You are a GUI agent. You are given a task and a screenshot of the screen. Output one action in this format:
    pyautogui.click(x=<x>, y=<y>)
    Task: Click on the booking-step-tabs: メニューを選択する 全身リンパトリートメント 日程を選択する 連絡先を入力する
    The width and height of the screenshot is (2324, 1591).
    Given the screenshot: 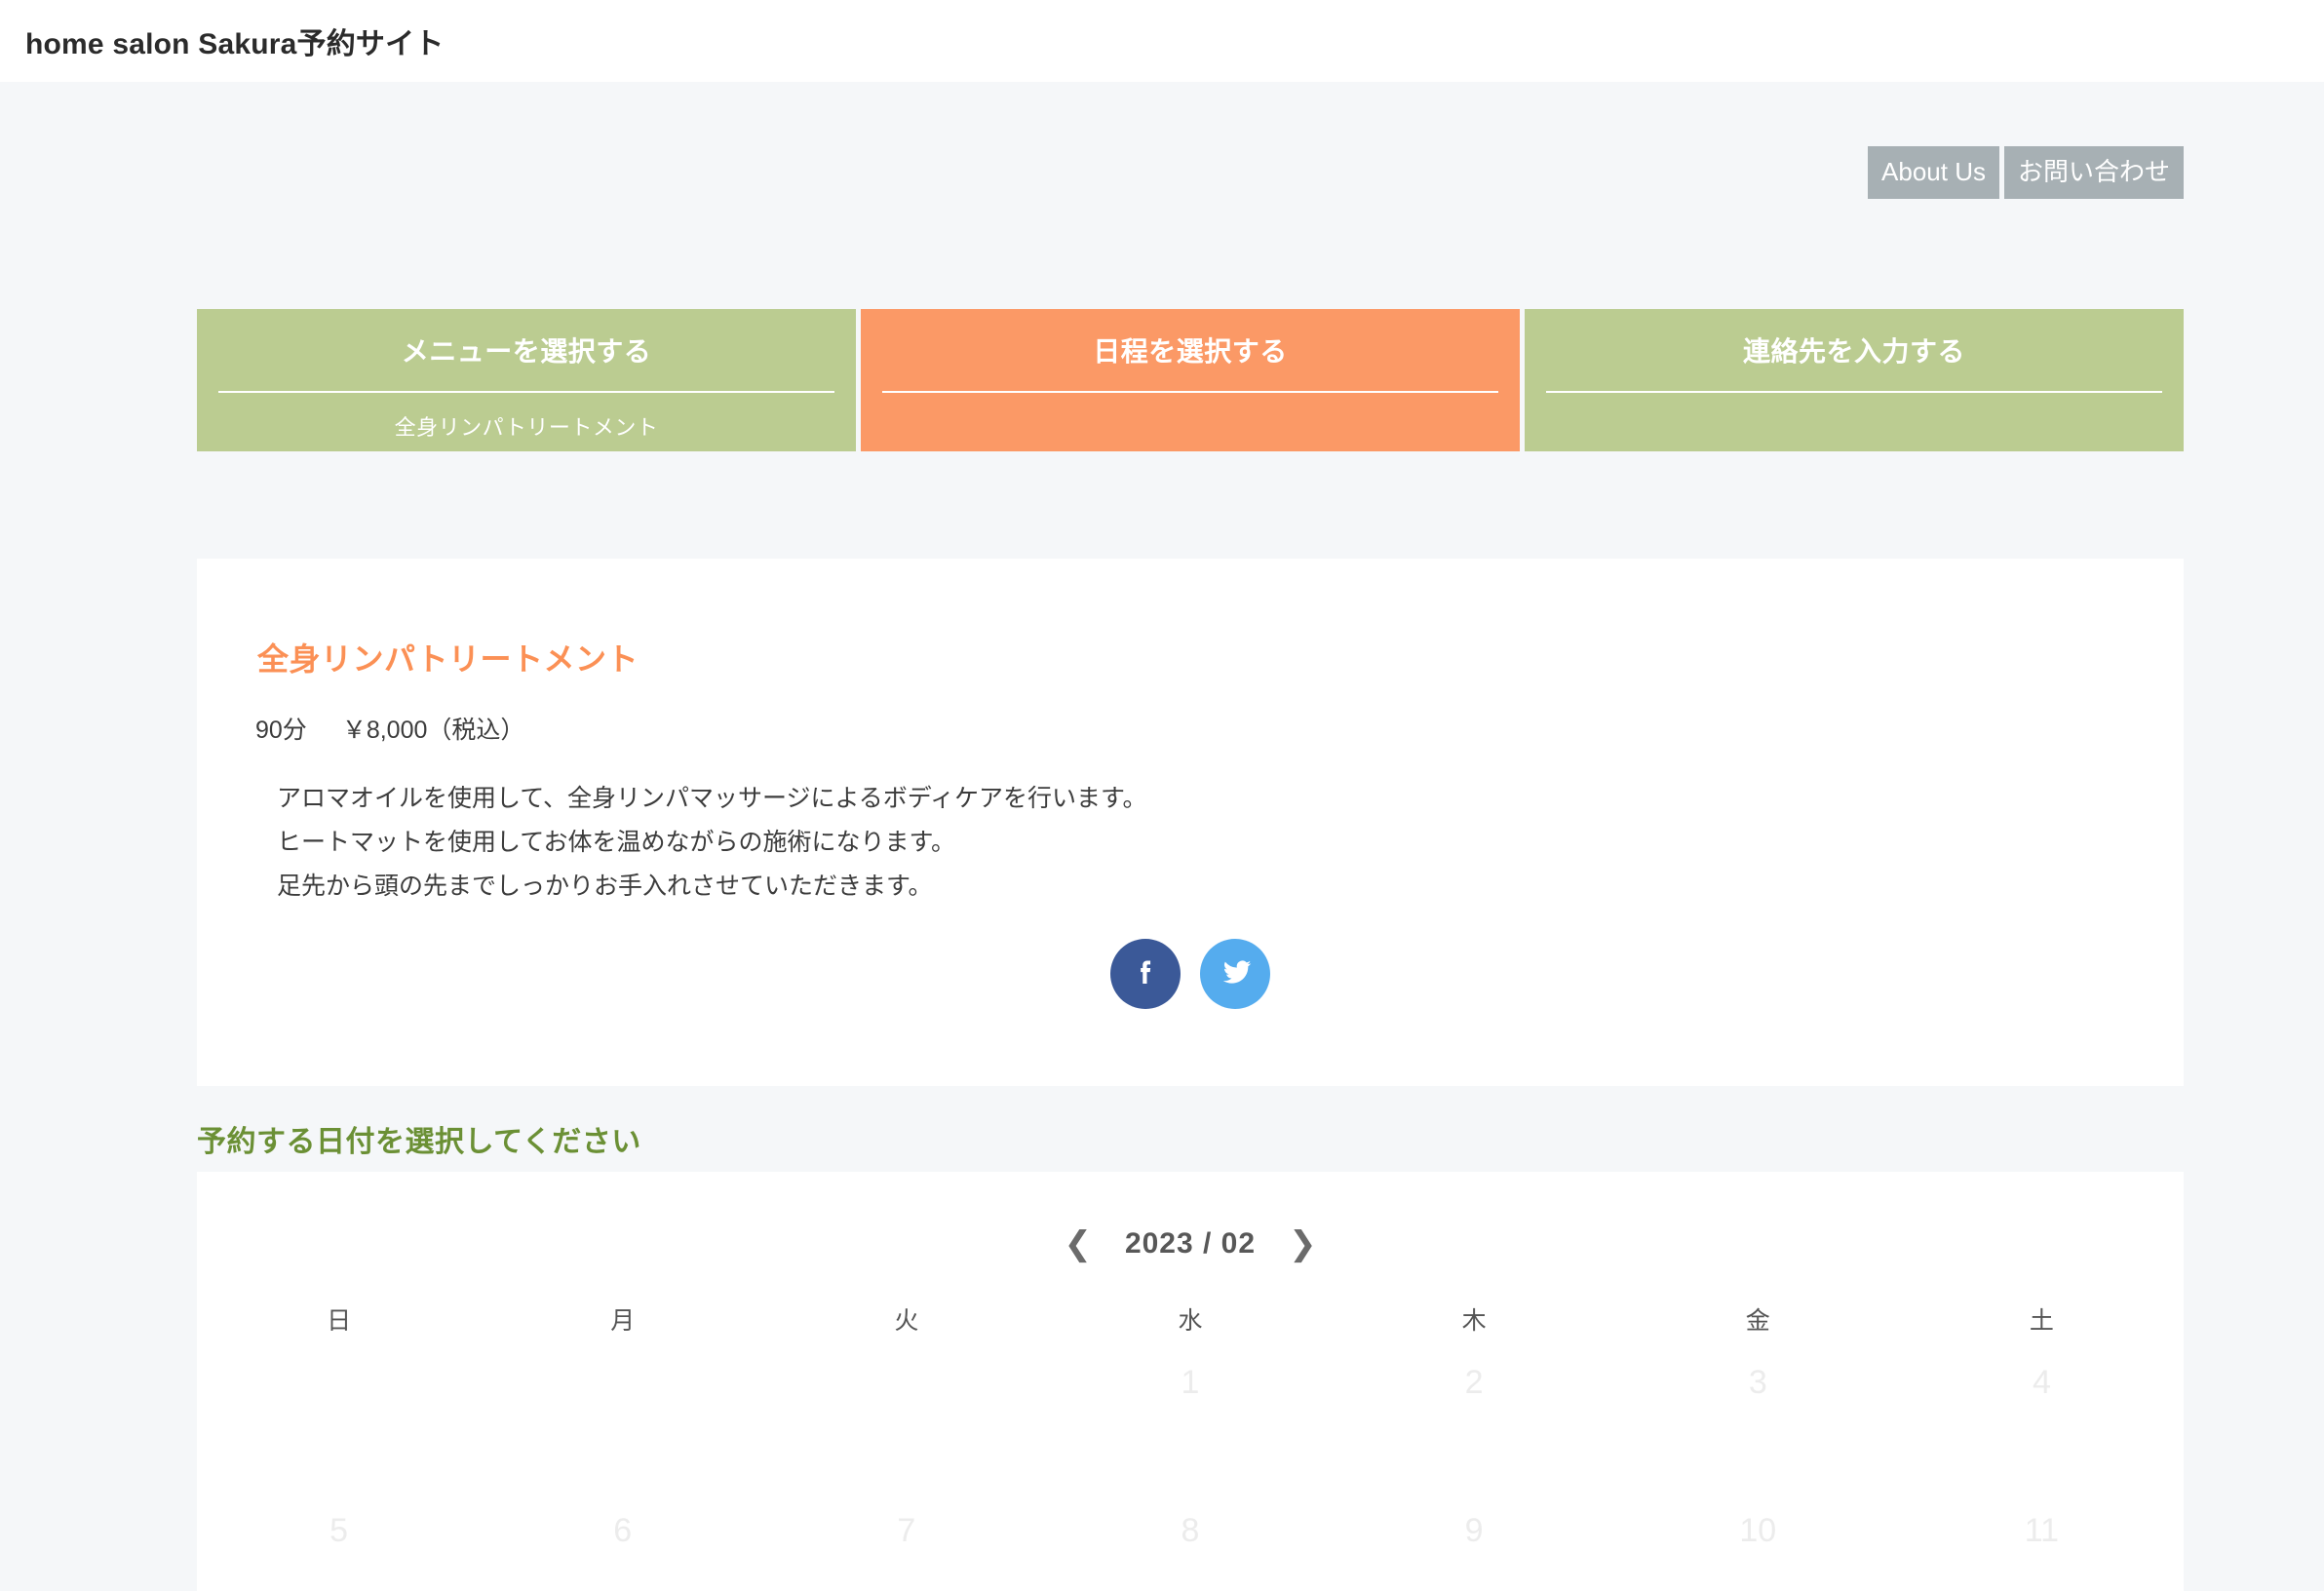 What is the action you would take?
    pyautogui.click(x=1190, y=380)
    